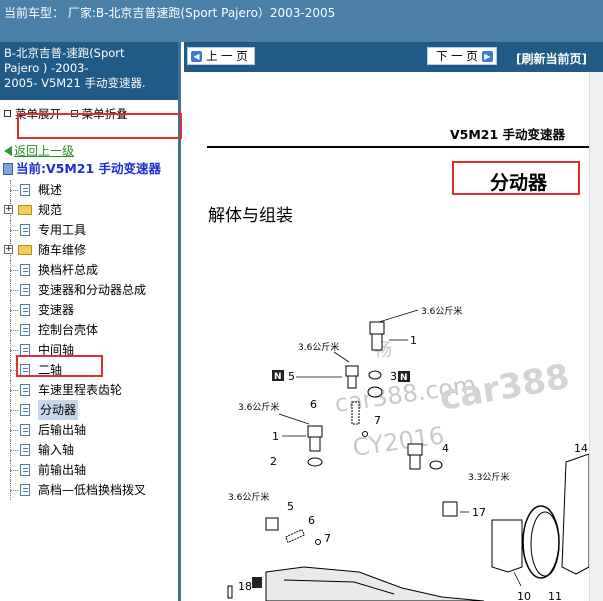 The image size is (603, 601). What do you see at coordinates (551, 58) in the screenshot?
I see `refresh-page-link: [刷新当前页]` at bounding box center [551, 58].